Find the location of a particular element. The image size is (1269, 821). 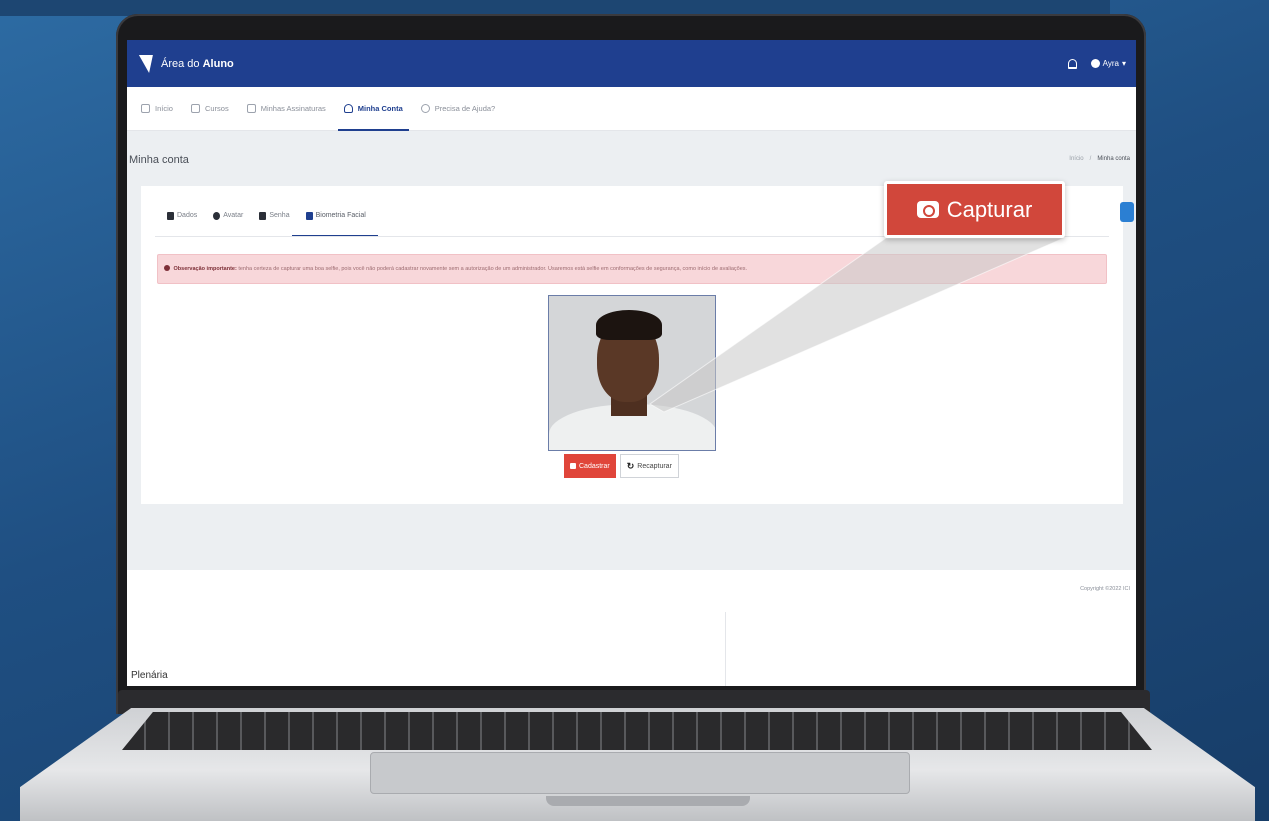

register-button: Cadastrar is located at coordinates (590, 466).